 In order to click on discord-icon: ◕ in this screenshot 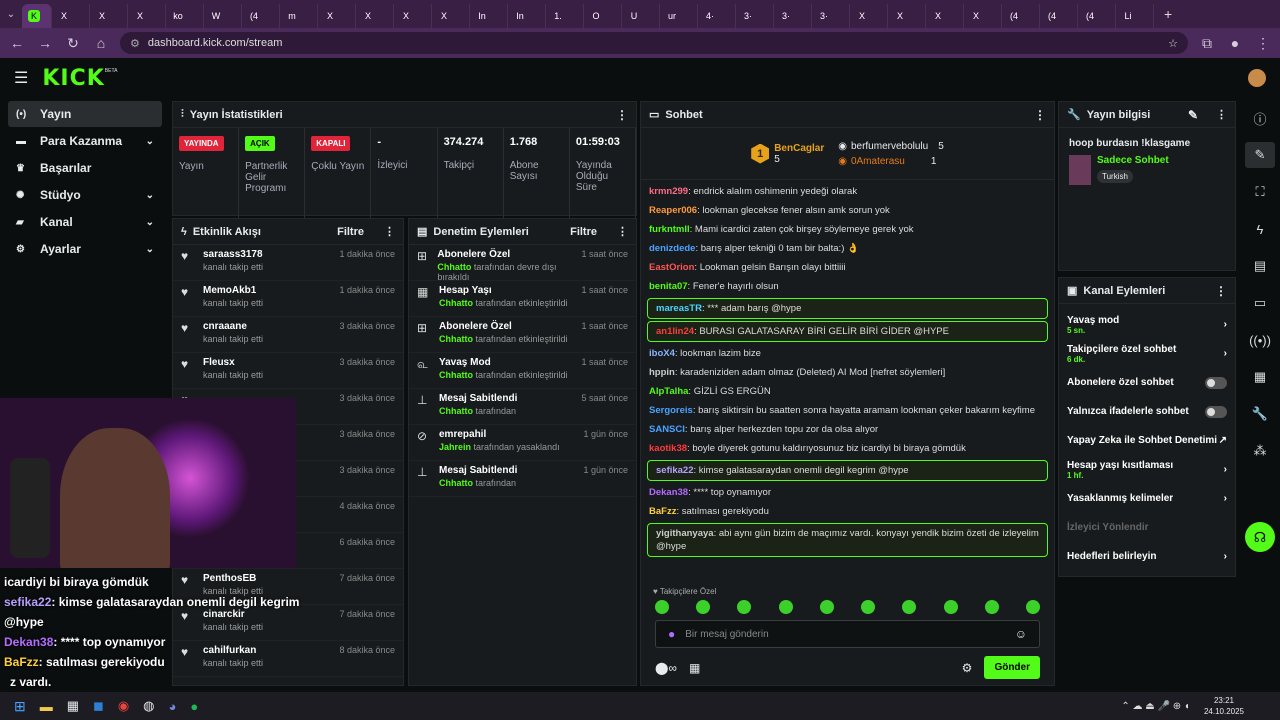, I will do `click(173, 706)`.